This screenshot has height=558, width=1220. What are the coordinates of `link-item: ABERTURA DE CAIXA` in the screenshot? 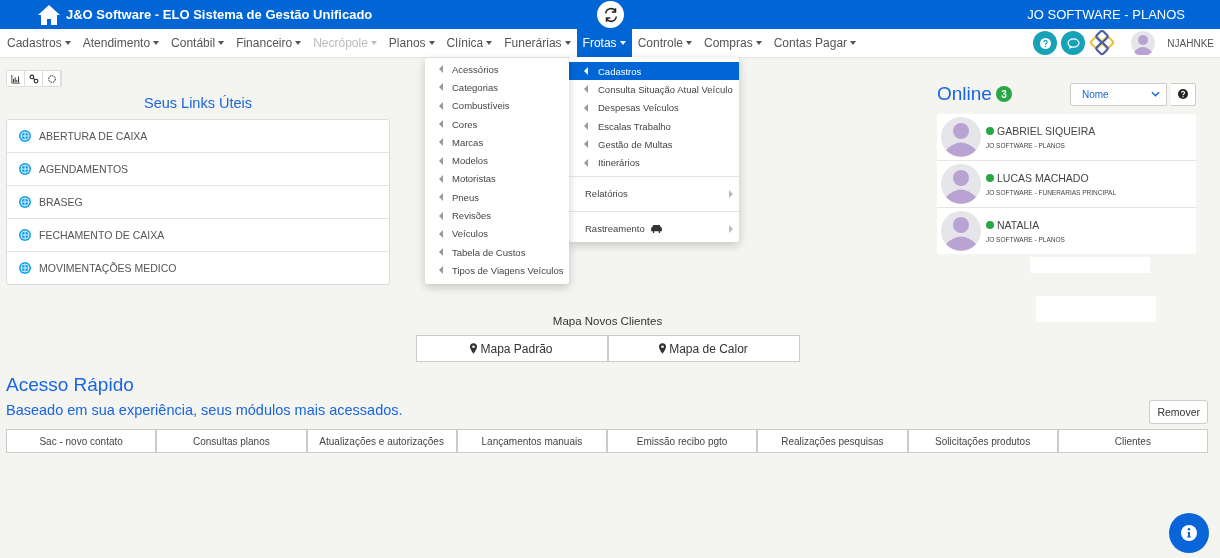 It's located at (198, 136).